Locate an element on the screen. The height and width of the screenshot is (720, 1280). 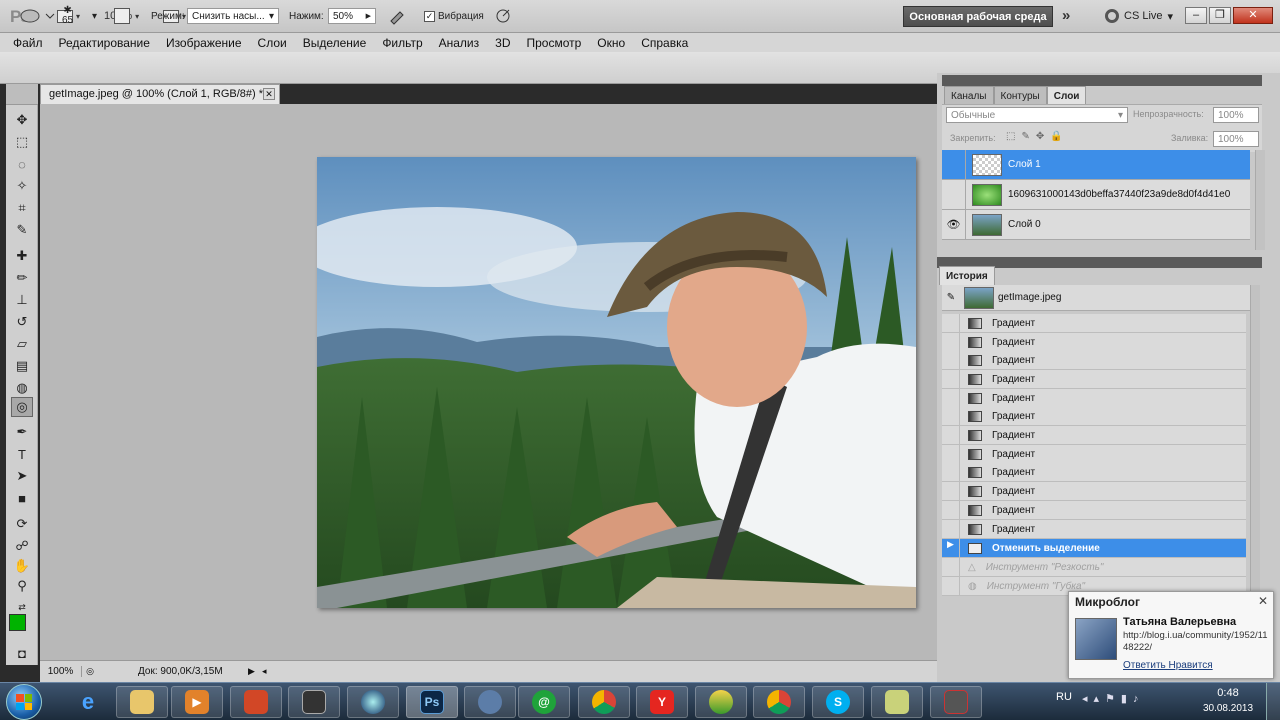
cs-live-button: CS Live ▾ is located at coordinates (1139, 16).